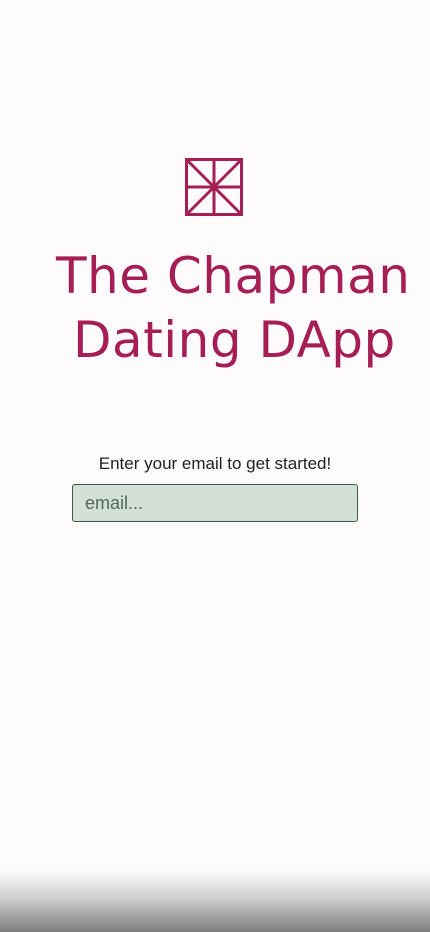 The height and width of the screenshot is (932, 430). I want to click on app-title: The Chapman Dating DApp, so click(215, 308).